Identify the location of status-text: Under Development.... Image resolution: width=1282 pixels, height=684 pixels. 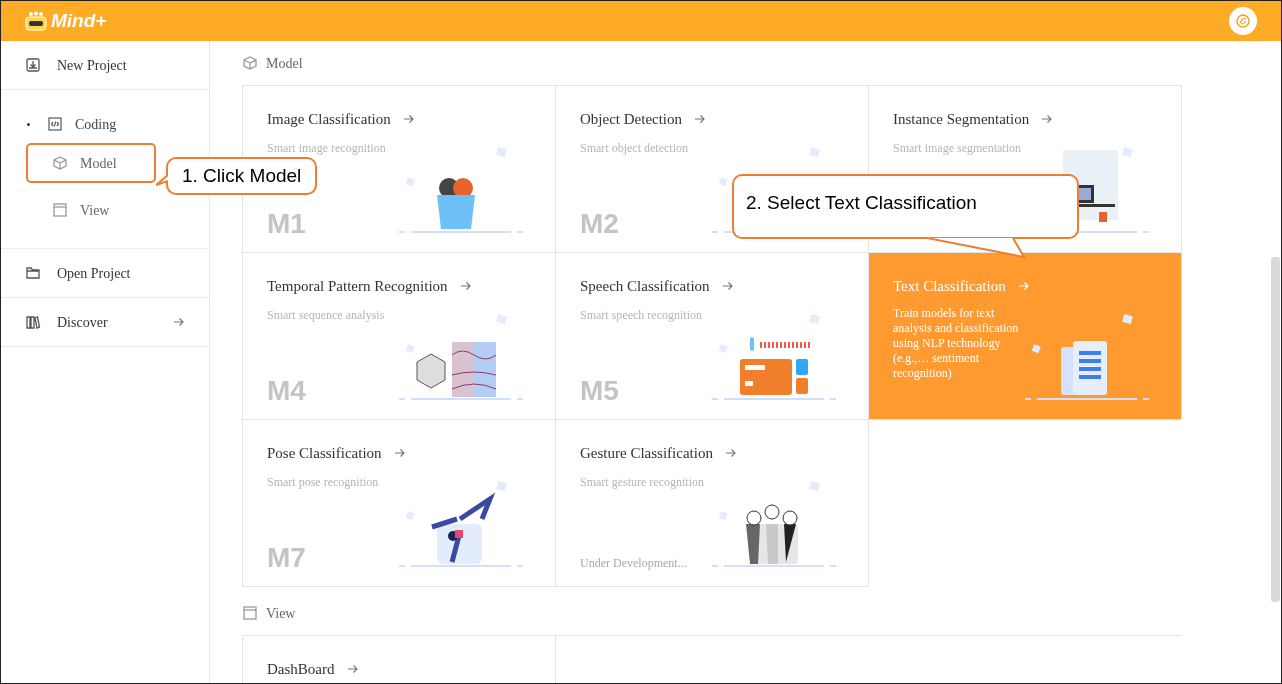
(634, 563).